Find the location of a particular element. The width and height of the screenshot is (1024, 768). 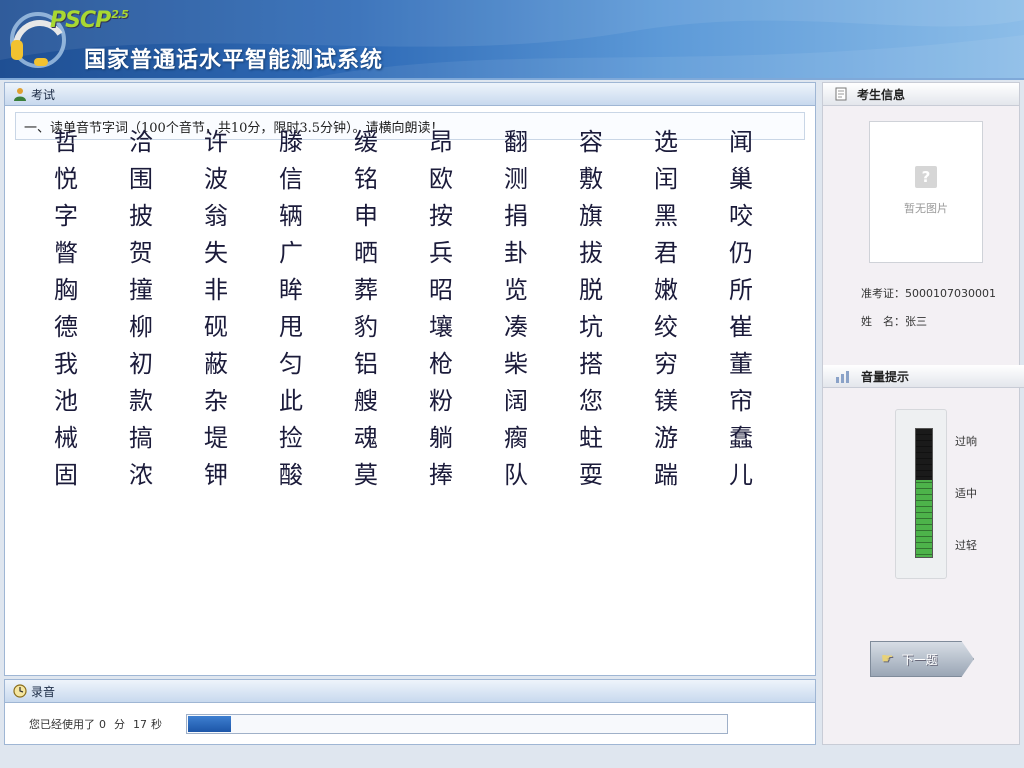

exam-character: 捧 is located at coordinates (441, 475).